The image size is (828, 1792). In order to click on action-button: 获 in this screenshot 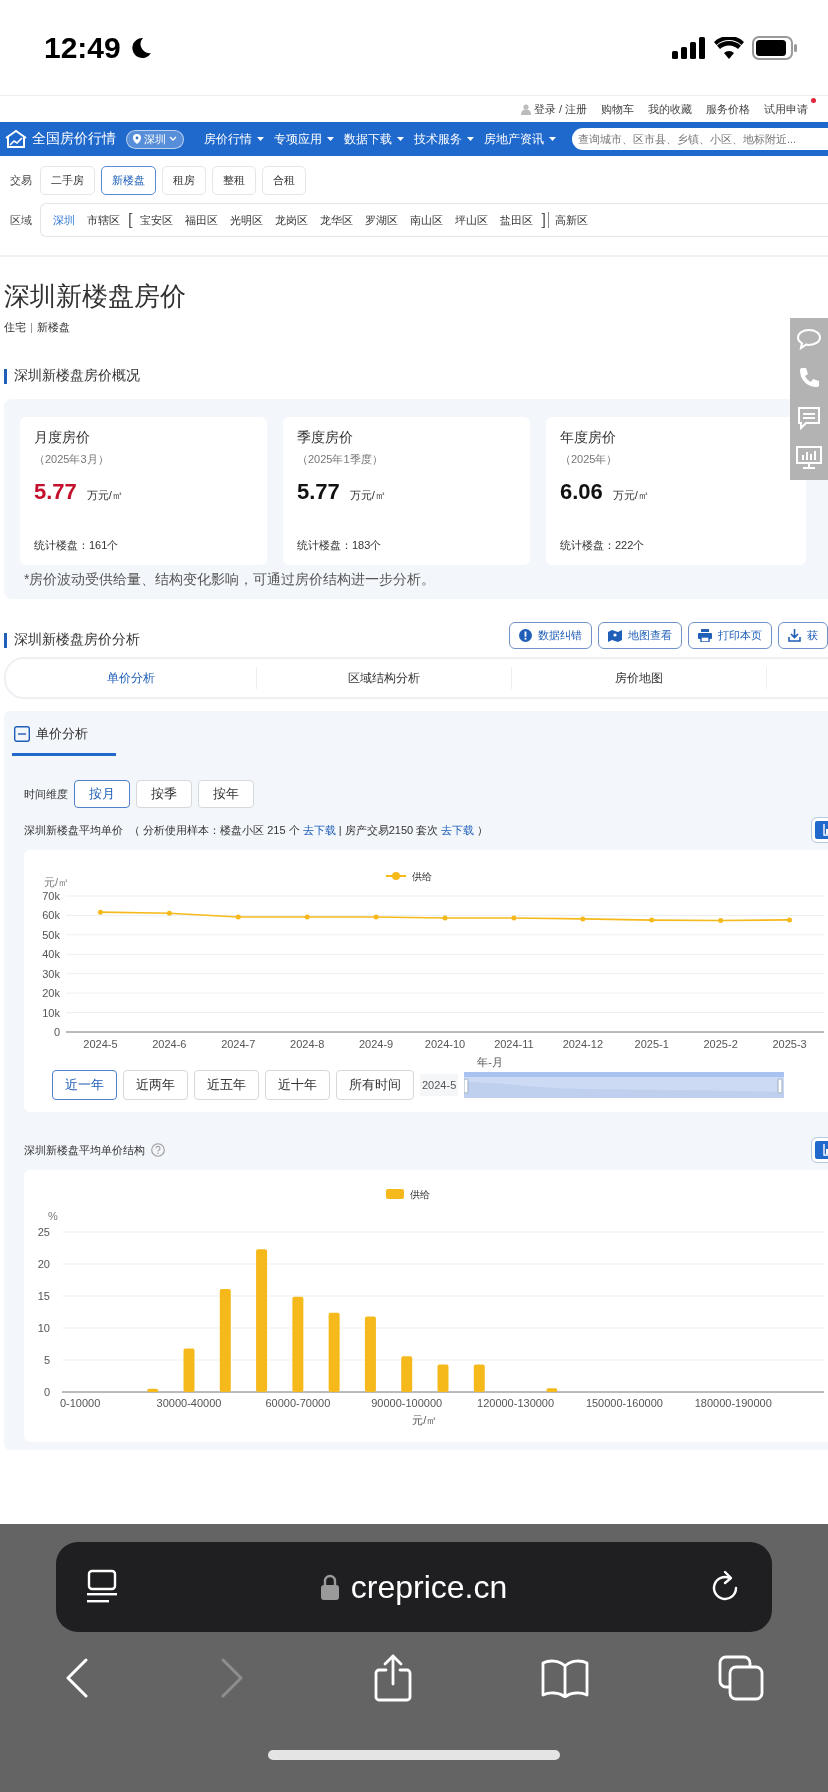, I will do `click(803, 635)`.